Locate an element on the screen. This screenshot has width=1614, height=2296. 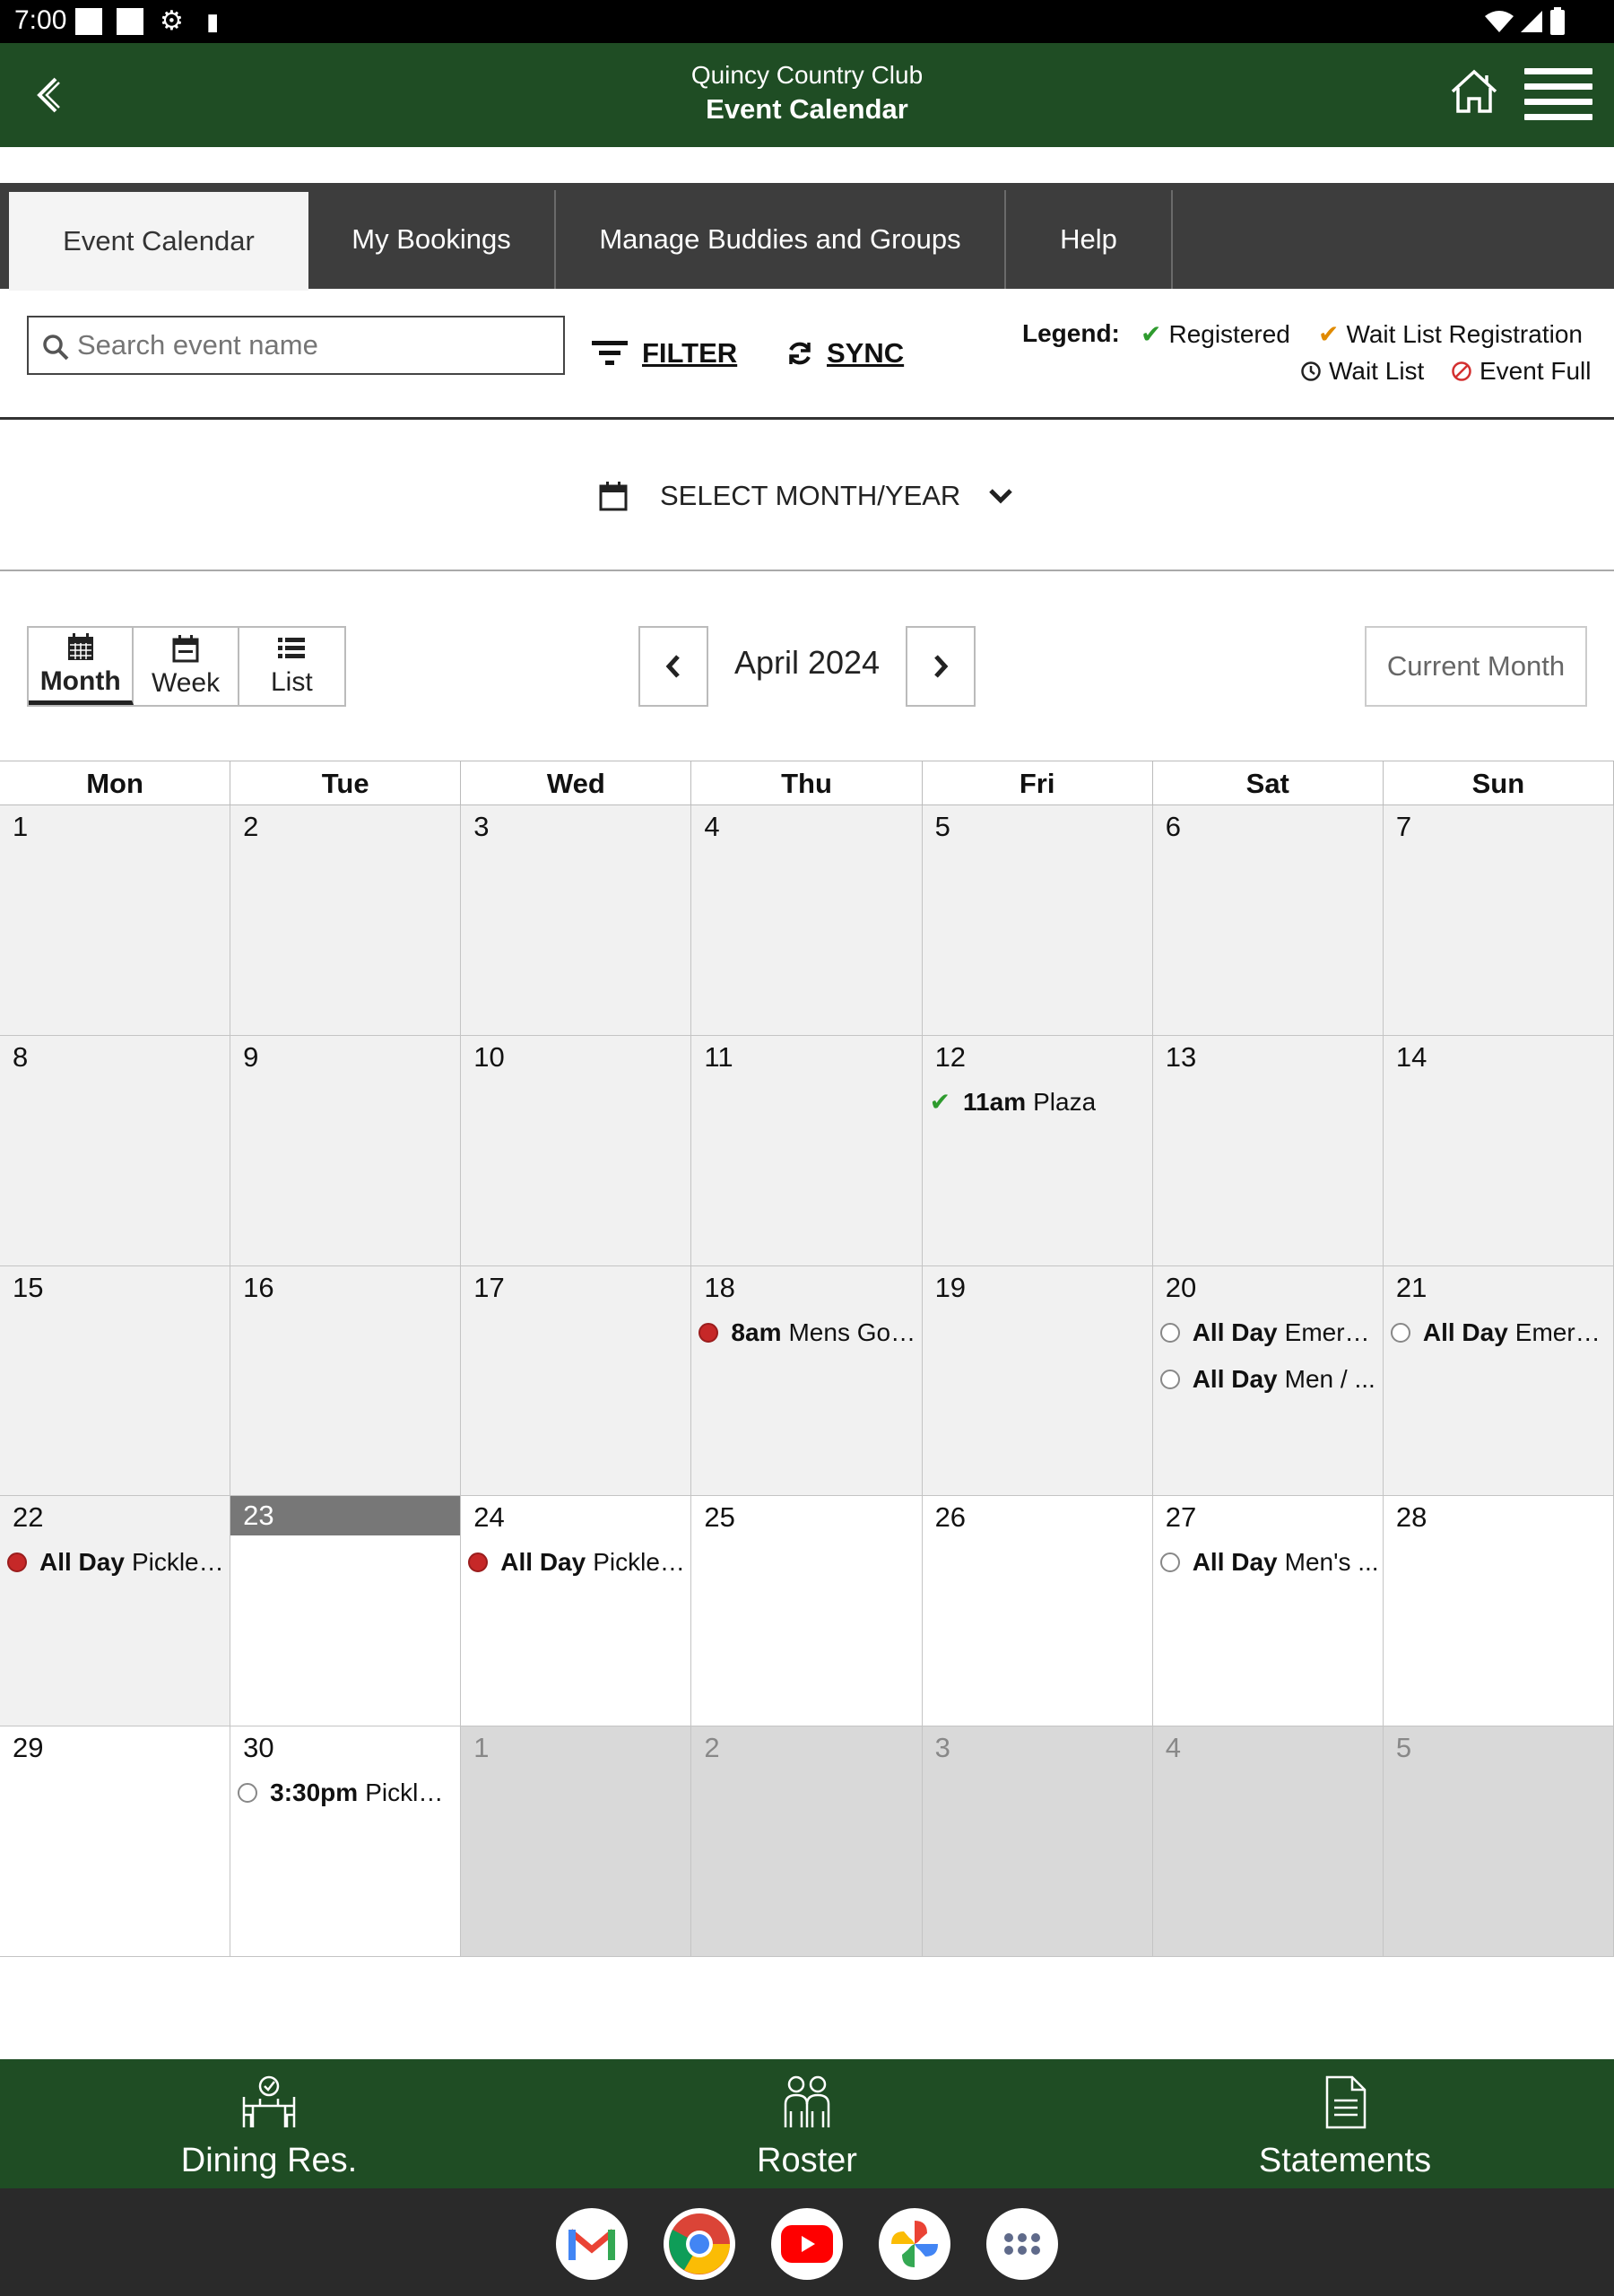
tab-manage-buddies: Manage Buddies and Groups is located at coordinates (781, 239).